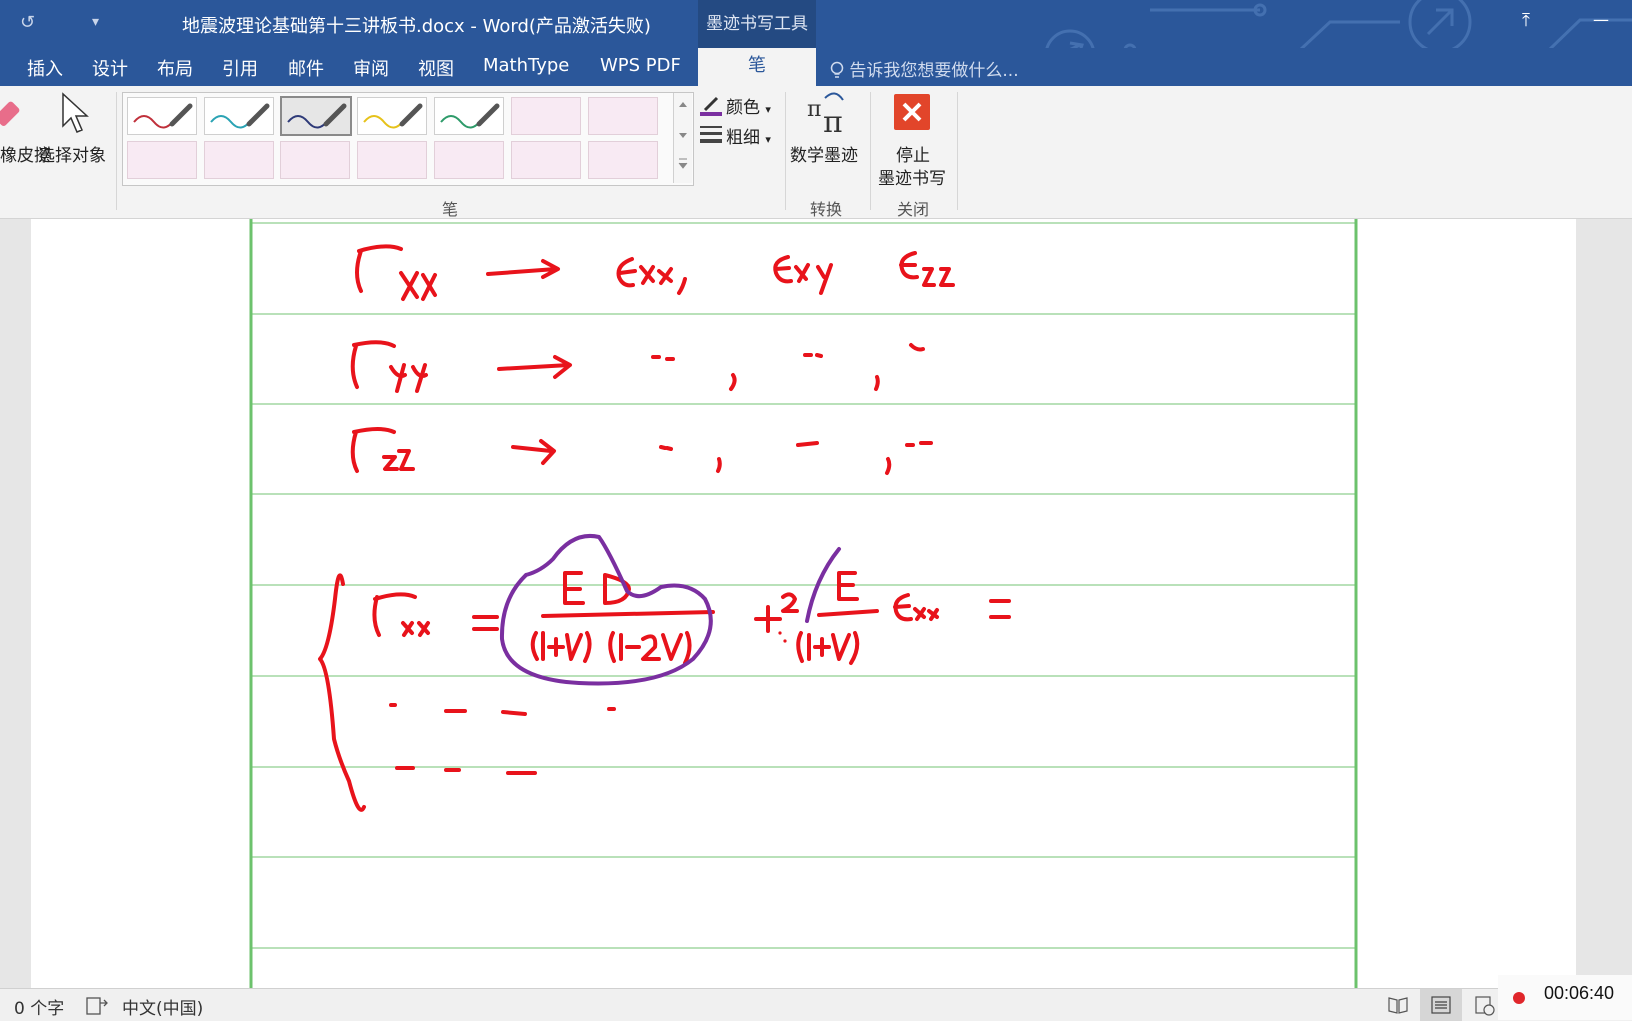 The height and width of the screenshot is (1021, 1632). Describe the element at coordinates (45, 68) in the screenshot. I see `tab-insert: 插入` at that location.